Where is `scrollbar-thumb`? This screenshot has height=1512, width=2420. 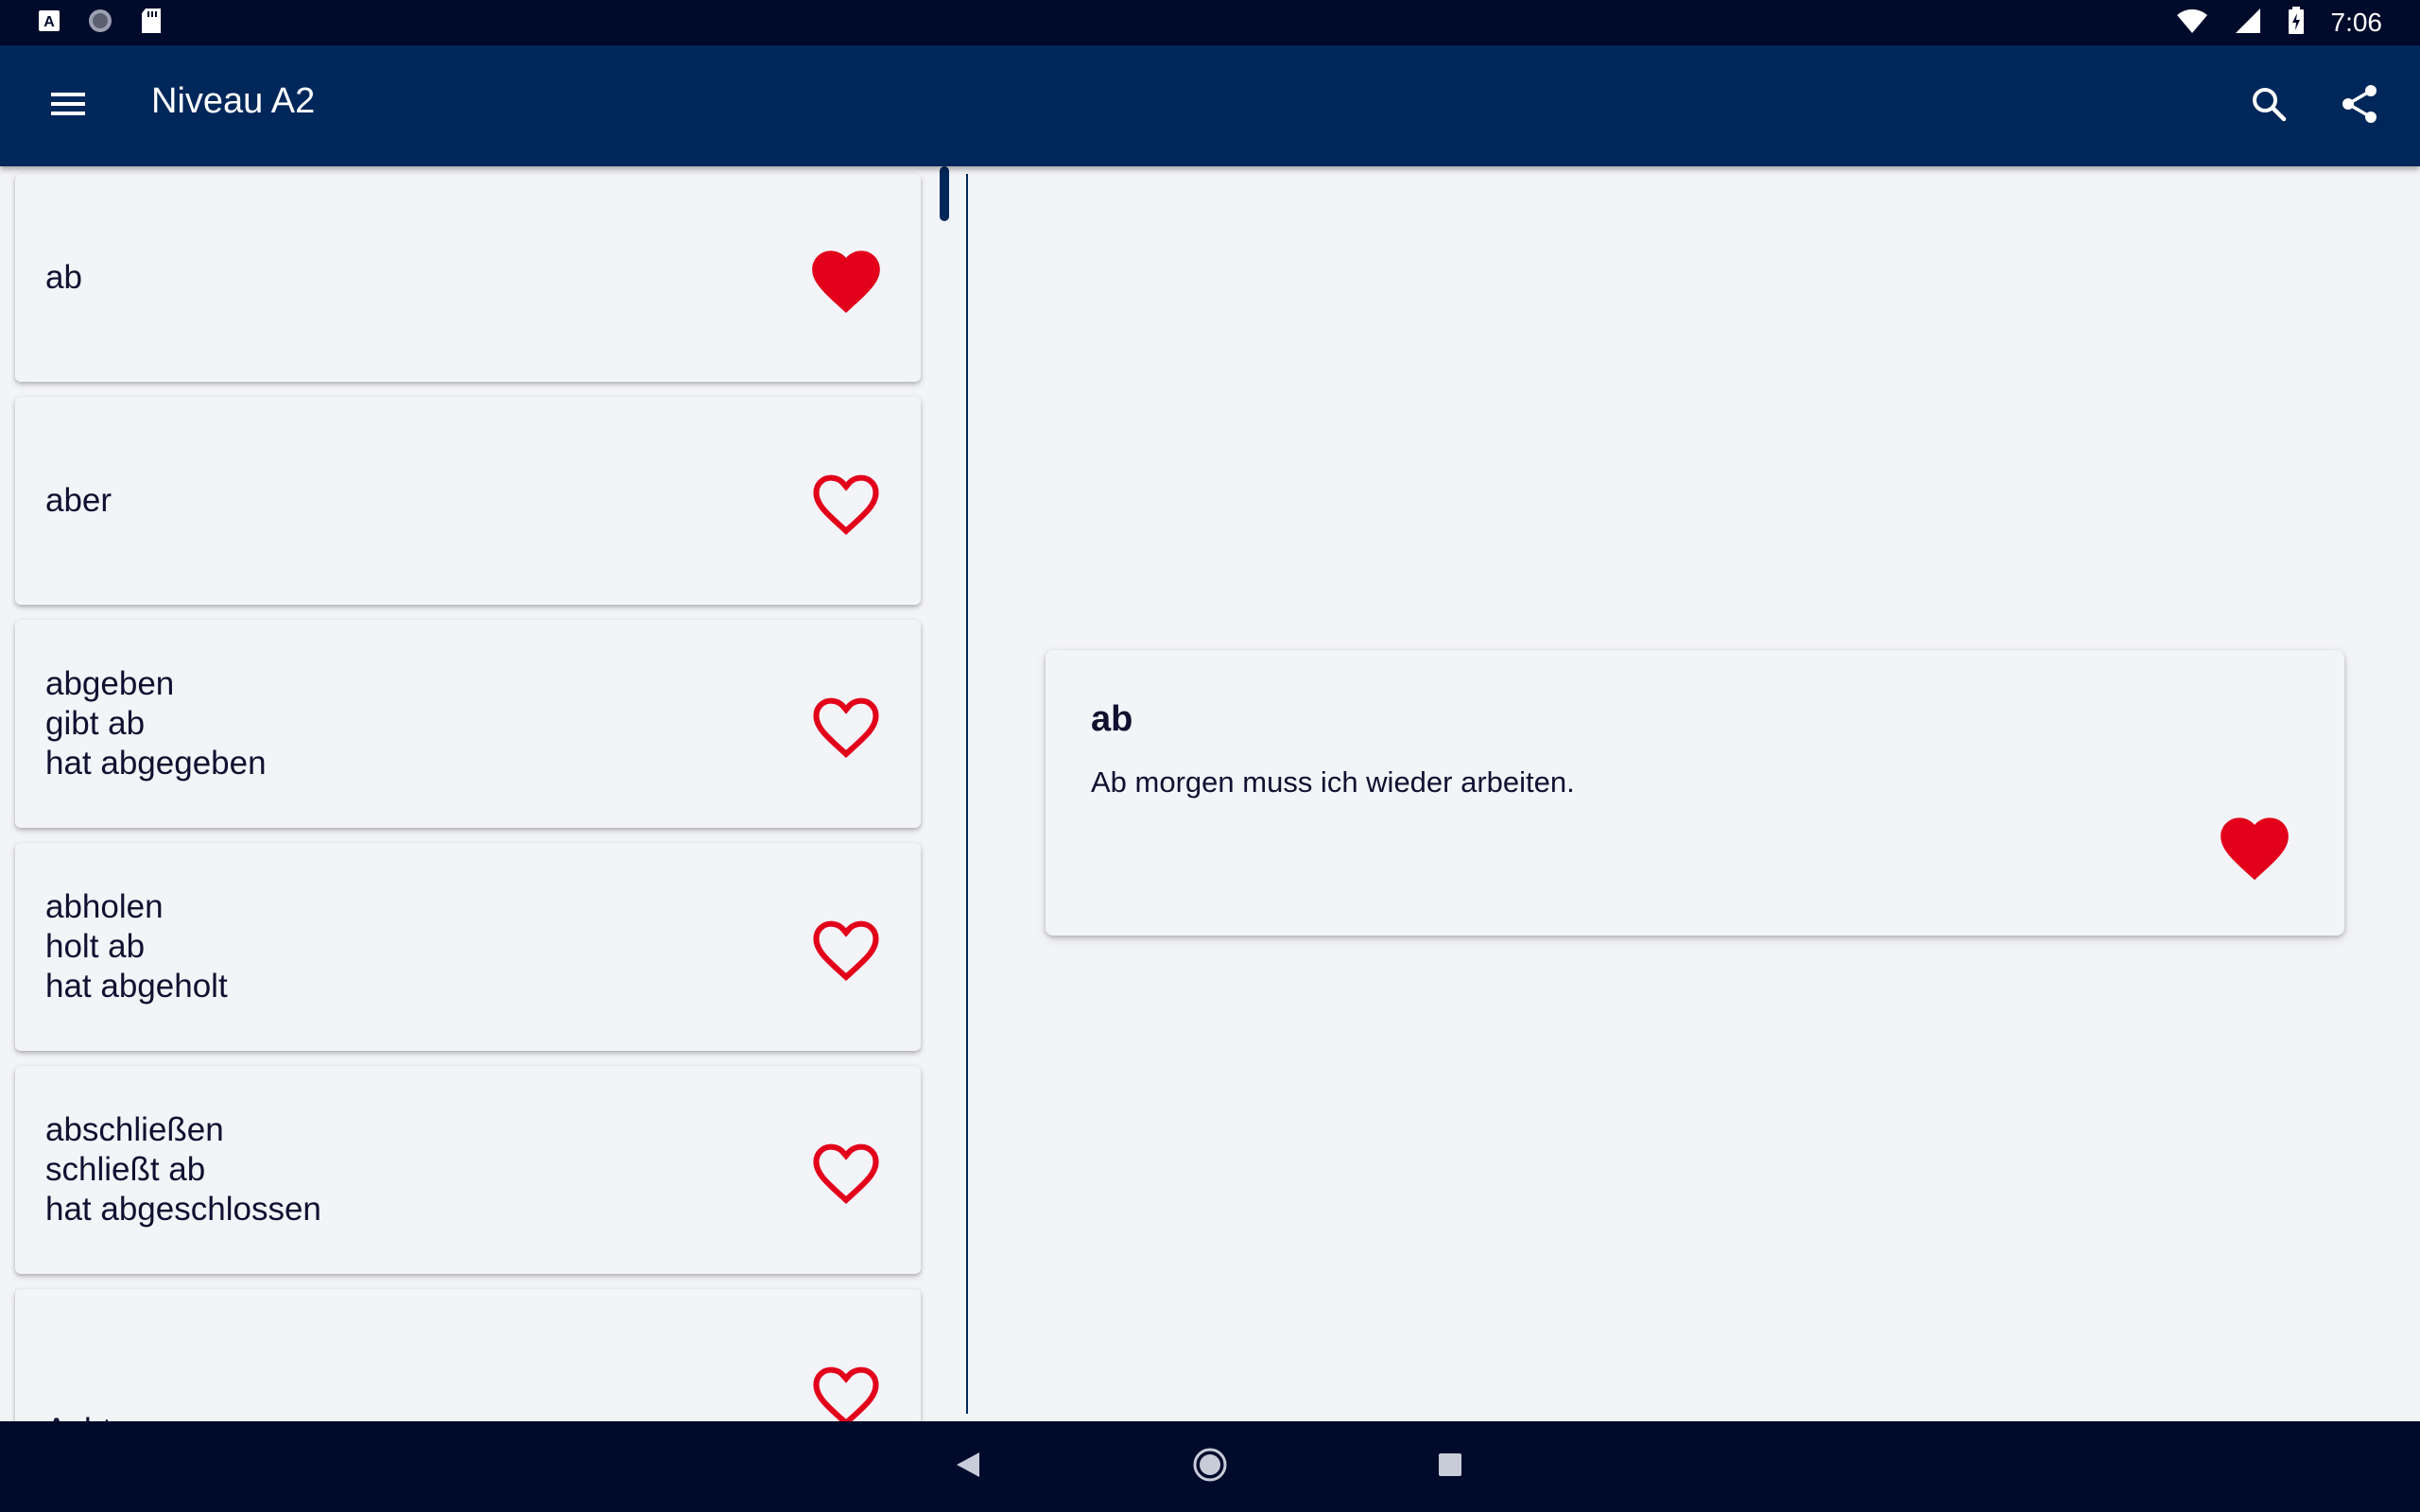
scrollbar-thumb is located at coordinates (945, 193).